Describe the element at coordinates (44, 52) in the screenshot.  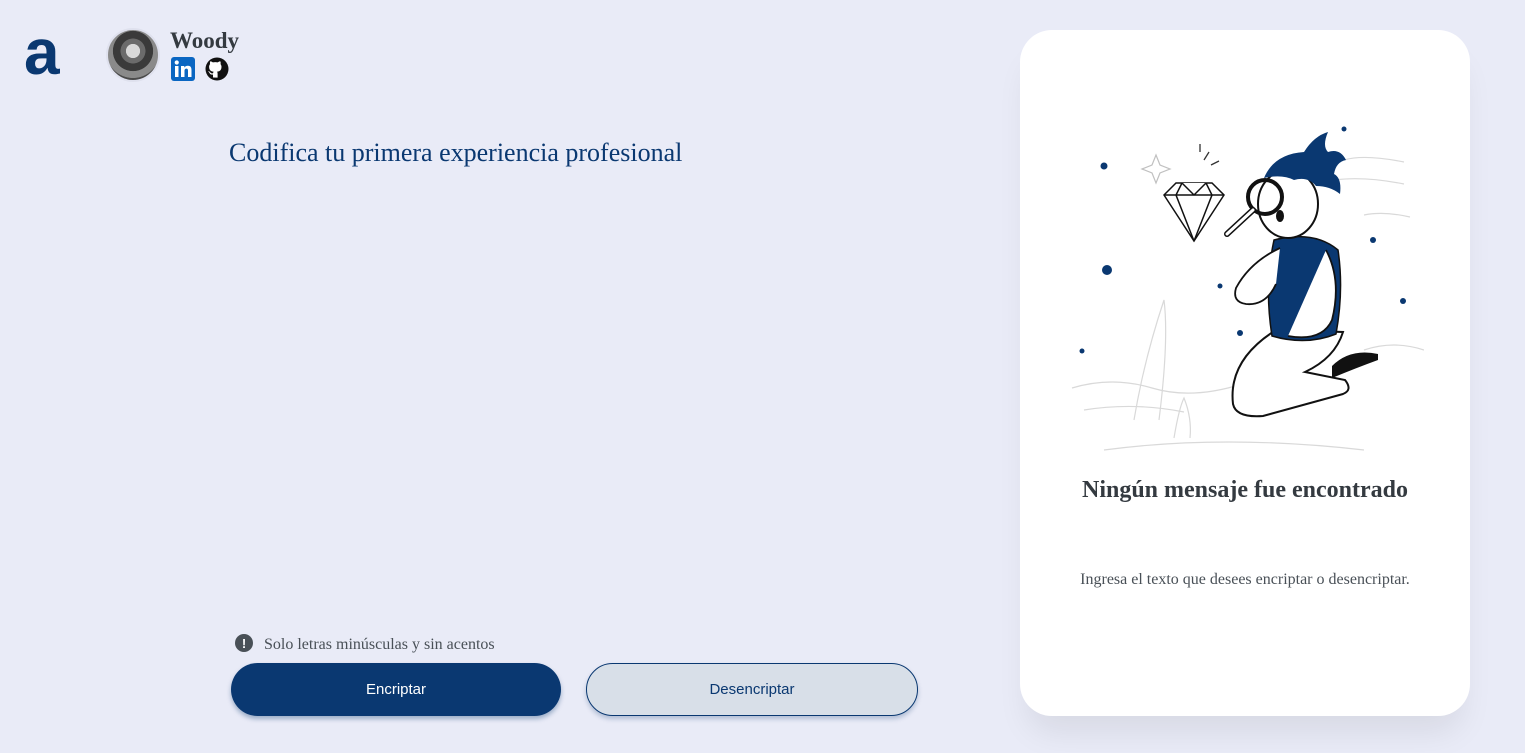
I see `alura-logo: a` at that location.